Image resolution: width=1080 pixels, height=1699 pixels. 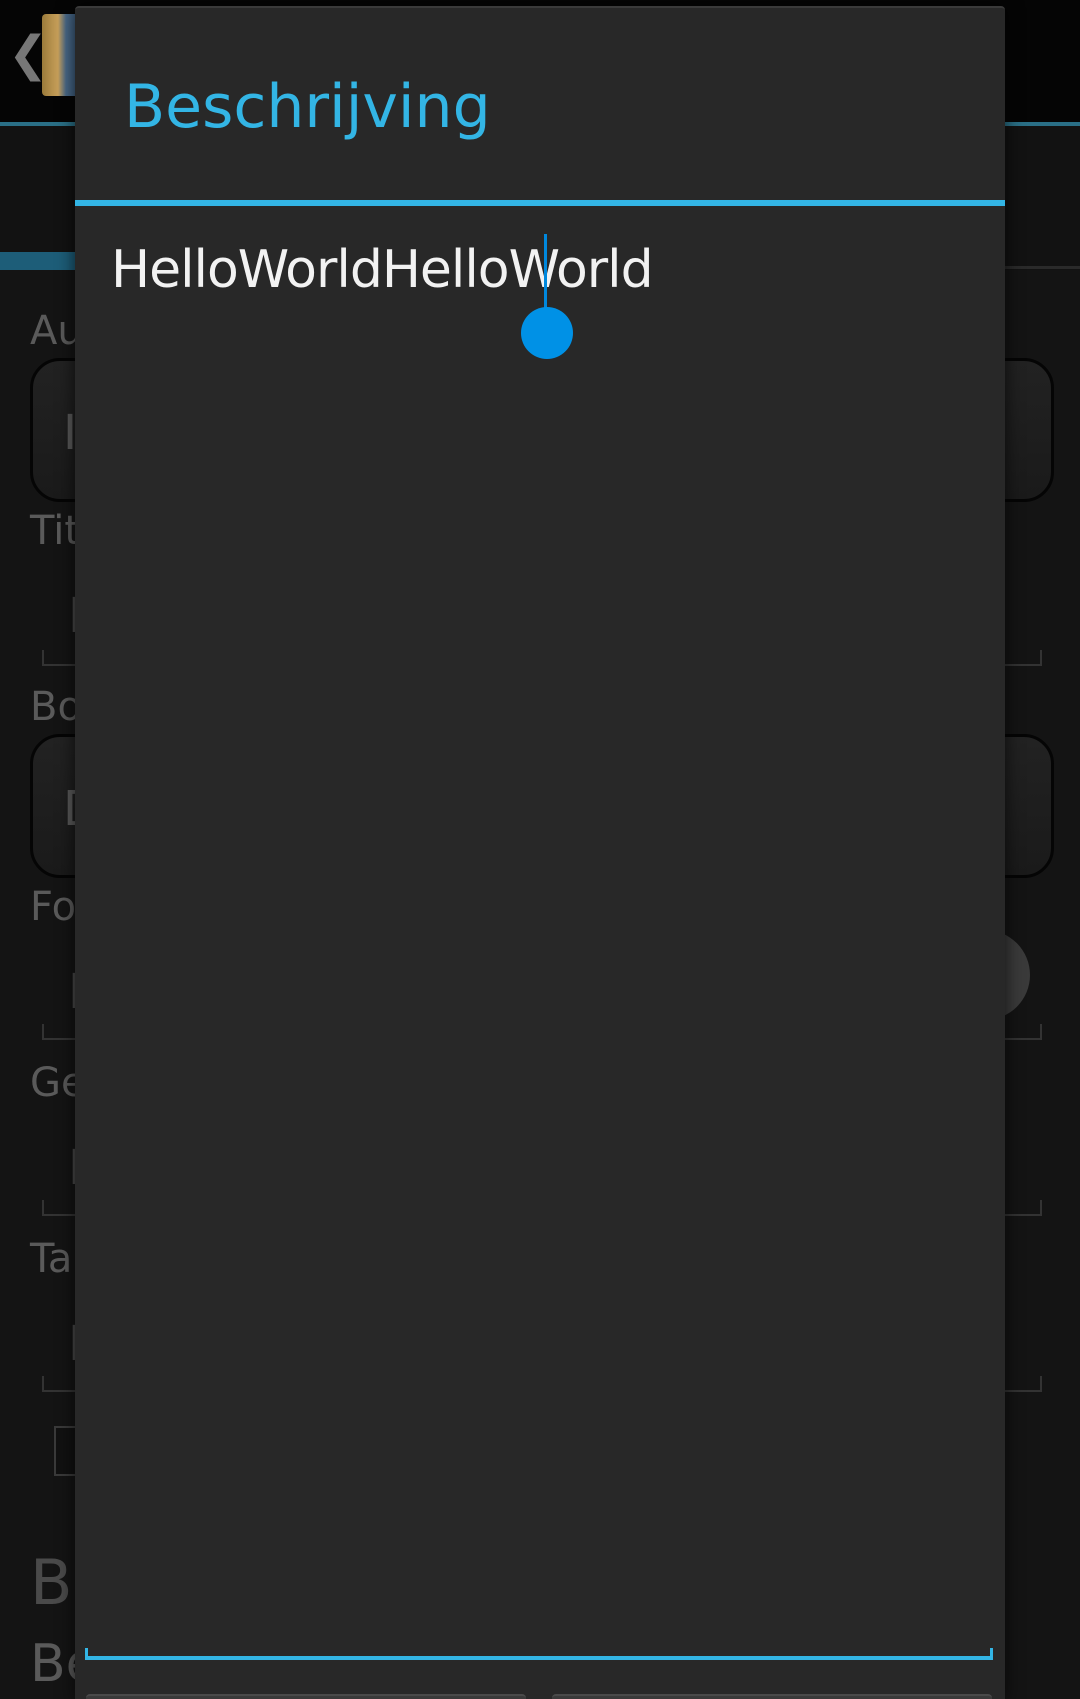 What do you see at coordinates (772, 1696) in the screenshot?
I see `ok-button` at bounding box center [772, 1696].